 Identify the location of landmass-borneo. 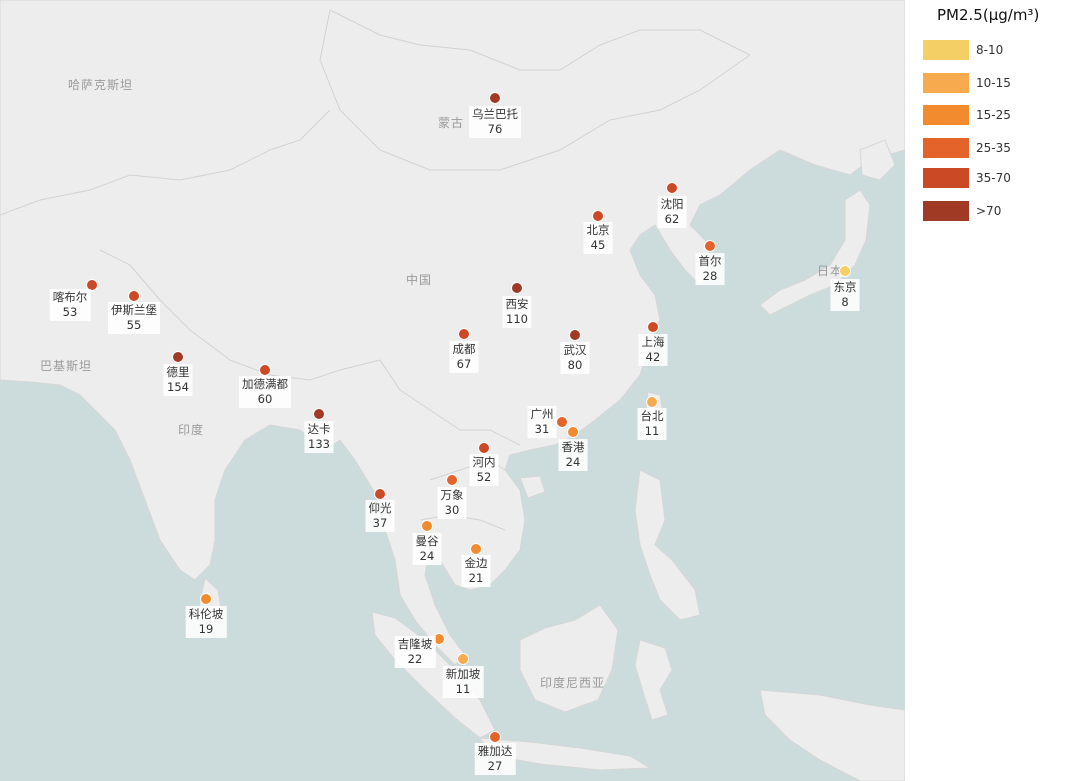
(569, 658).